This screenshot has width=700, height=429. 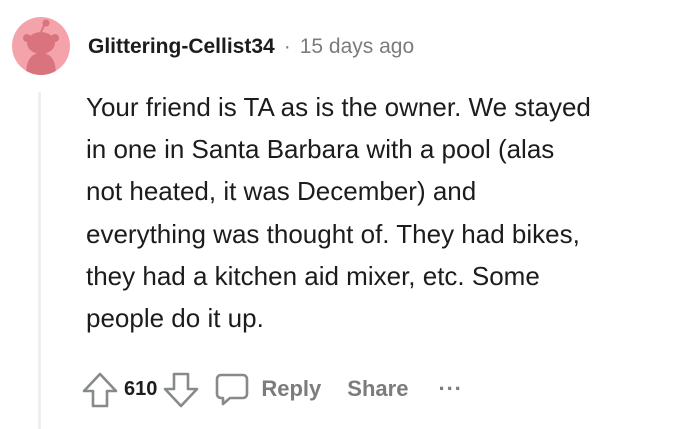 What do you see at coordinates (357, 47) in the screenshot?
I see `timestamp: 15 days ago` at bounding box center [357, 47].